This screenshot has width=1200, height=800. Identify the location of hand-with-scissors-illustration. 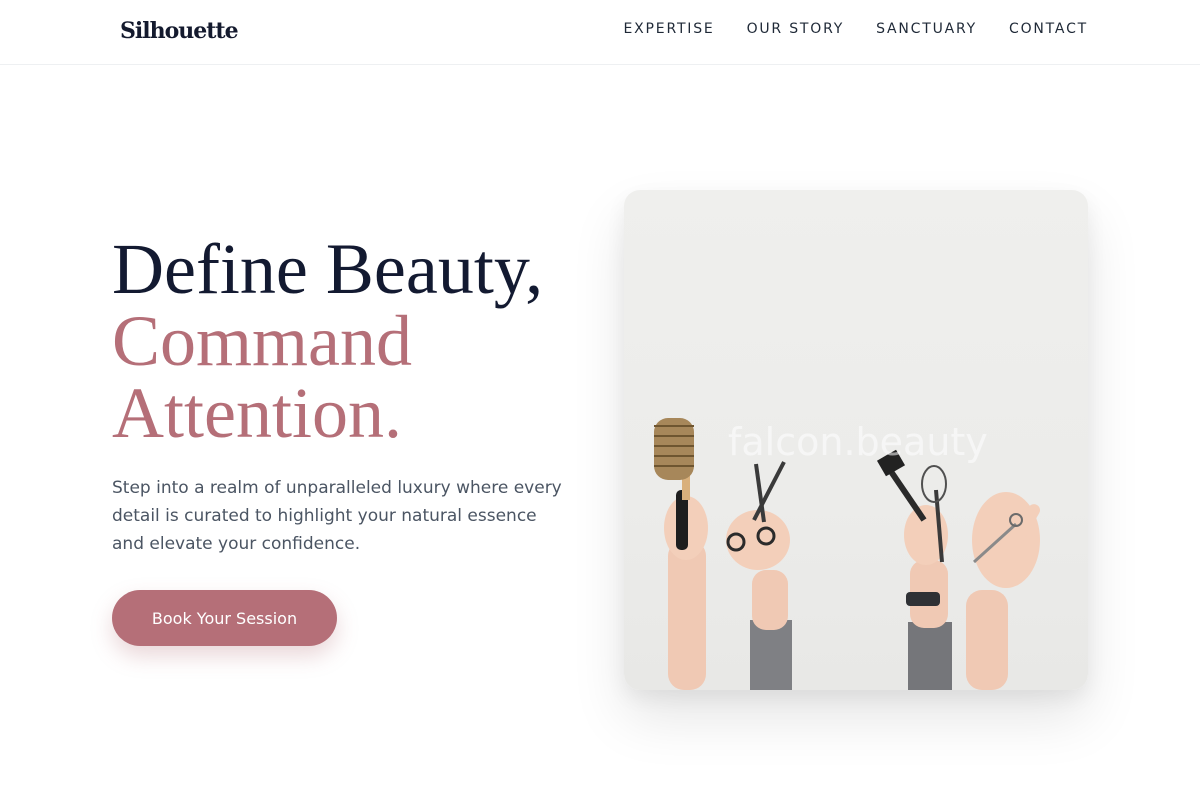
(759, 575).